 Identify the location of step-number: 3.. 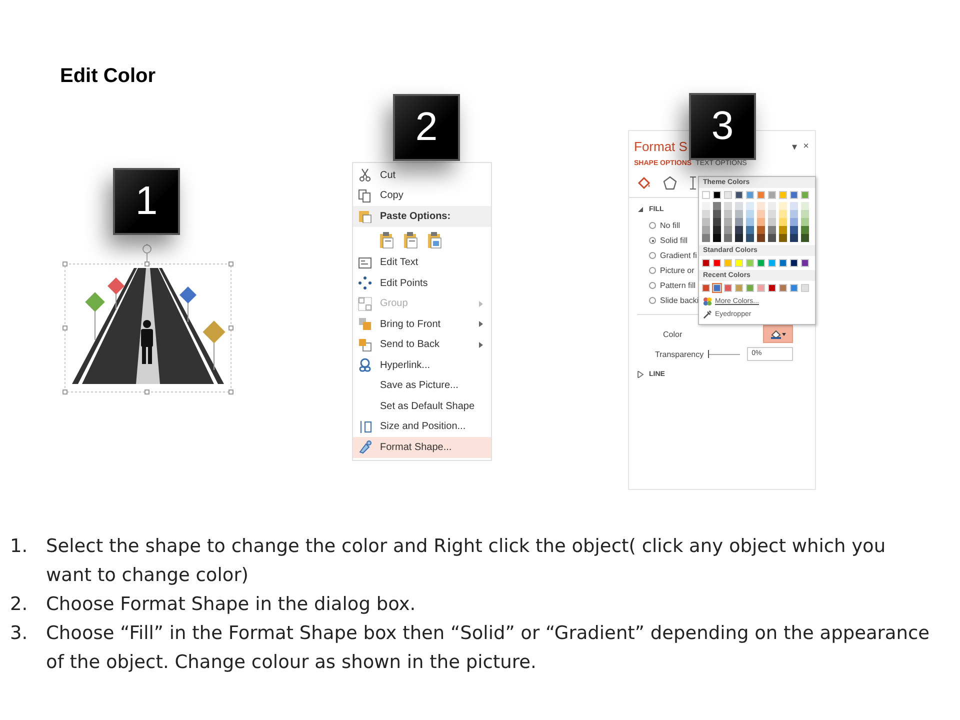
(19, 634).